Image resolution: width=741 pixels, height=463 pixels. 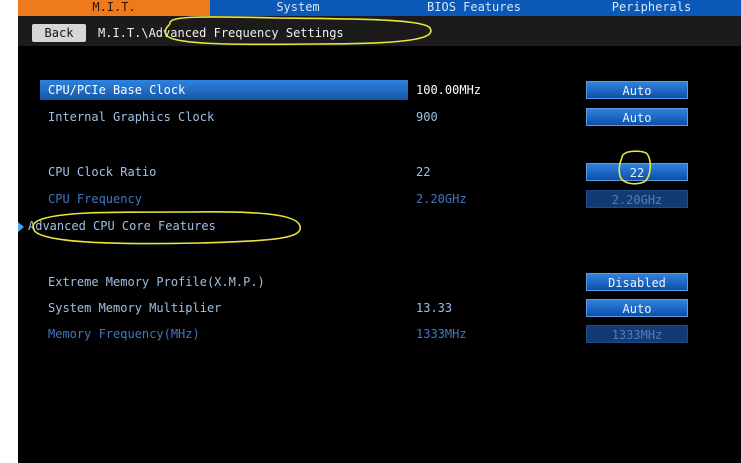 I want to click on breadcrumb-path: M.I.T.\Advanced Frequency Settings, so click(x=221, y=33).